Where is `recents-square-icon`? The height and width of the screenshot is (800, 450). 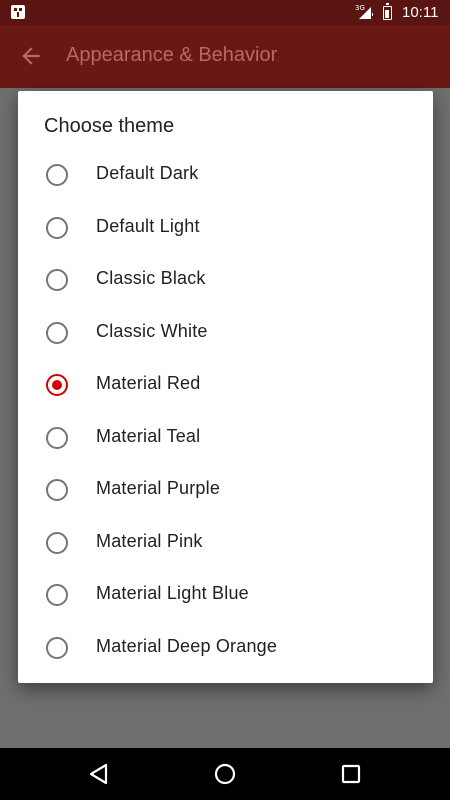
recents-square-icon is located at coordinates (351, 774).